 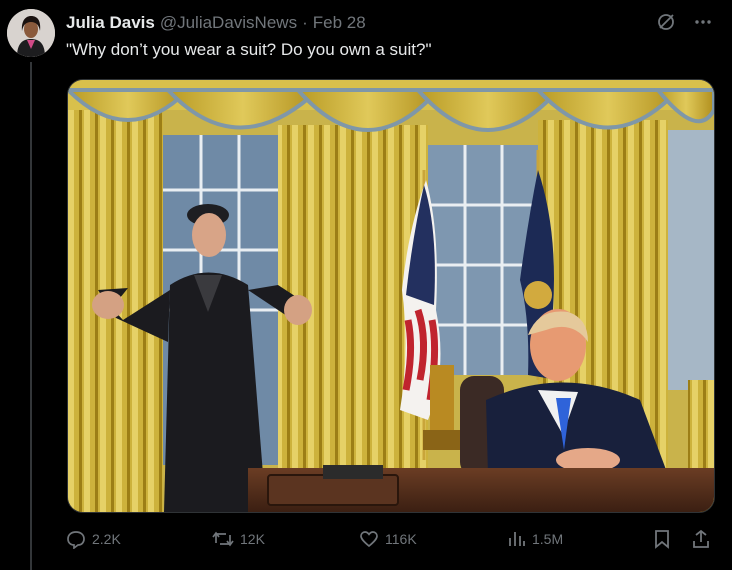 What do you see at coordinates (110, 23) in the screenshot?
I see `author-name: Julia Davis` at bounding box center [110, 23].